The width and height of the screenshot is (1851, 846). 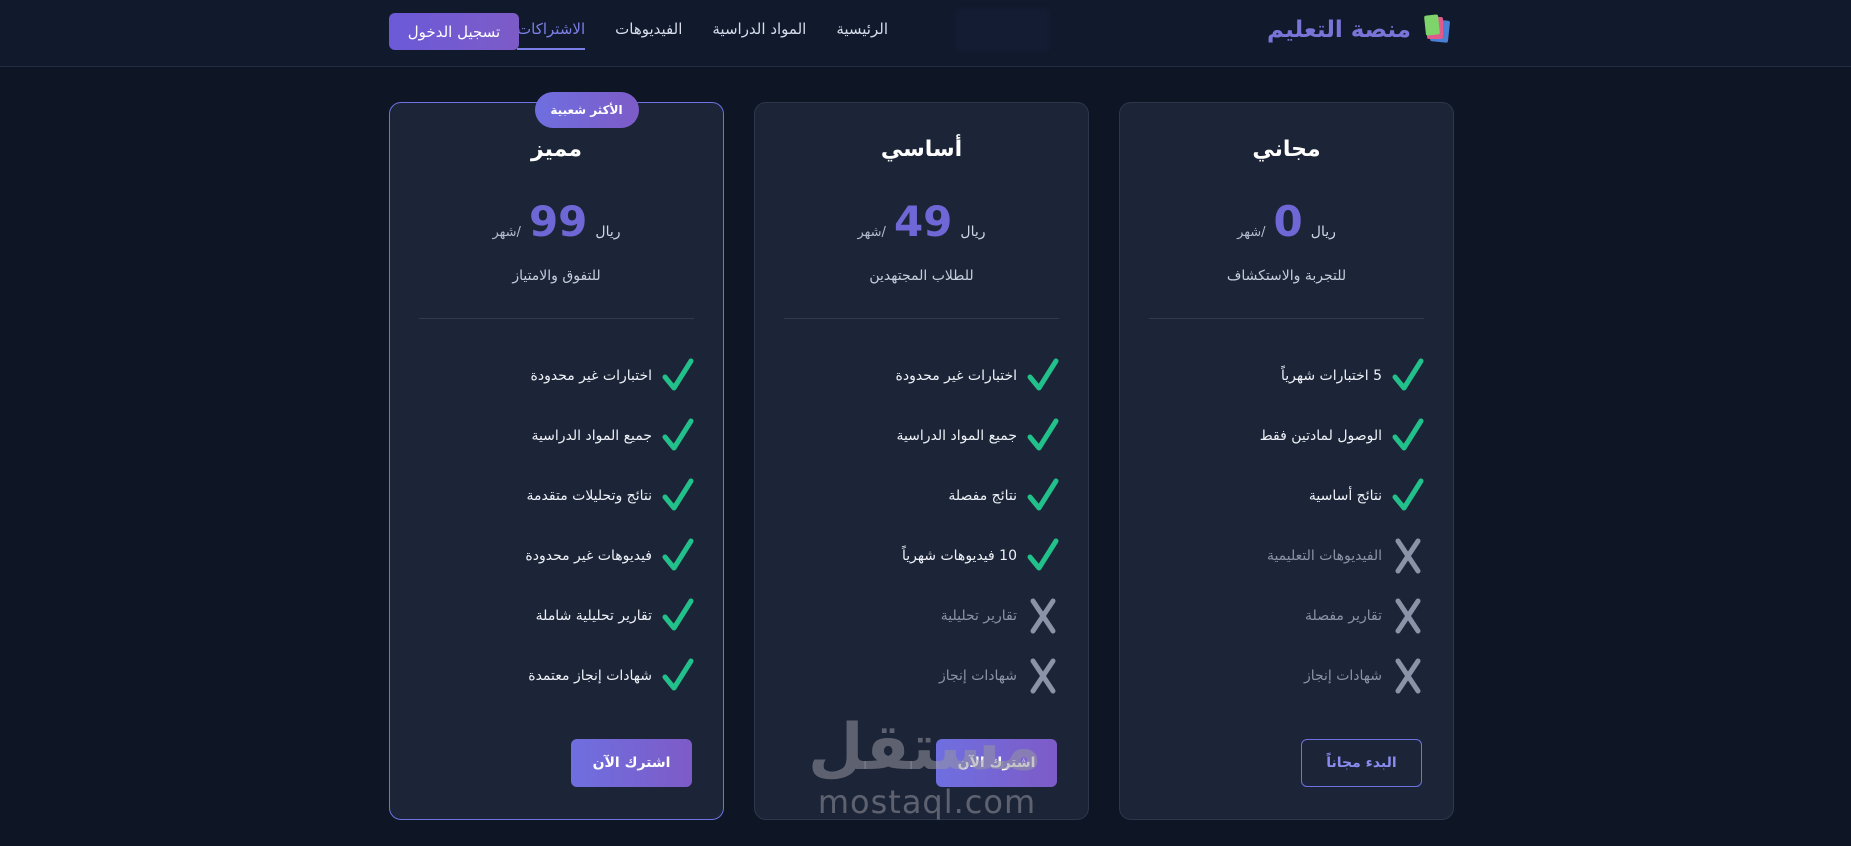 I want to click on feature-text: الفيديوهات التعليمية, so click(x=1324, y=556).